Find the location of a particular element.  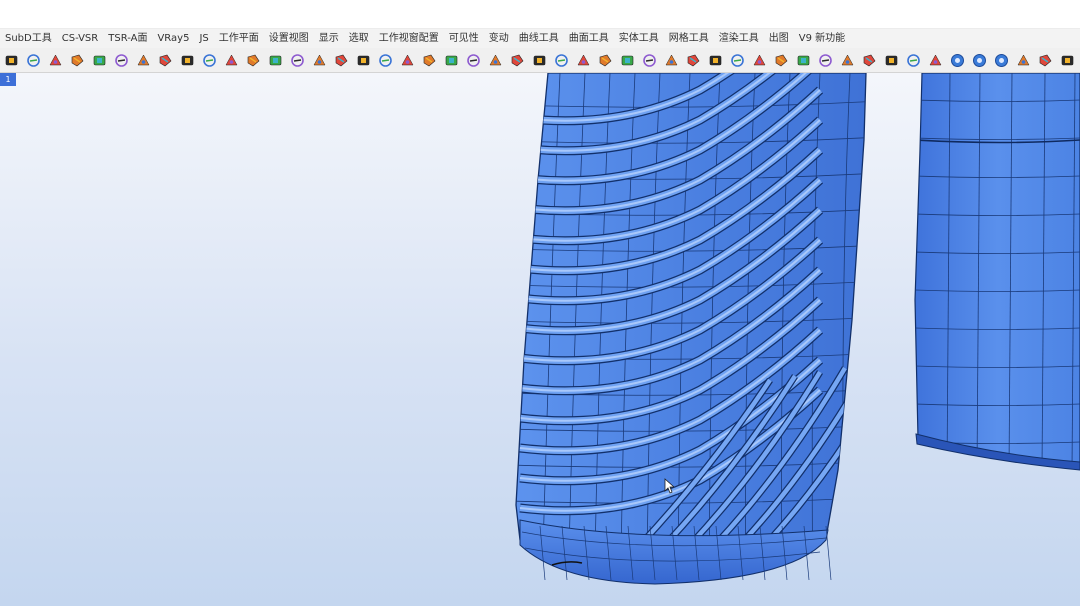

sphere-icon is located at coordinates (77, 60).